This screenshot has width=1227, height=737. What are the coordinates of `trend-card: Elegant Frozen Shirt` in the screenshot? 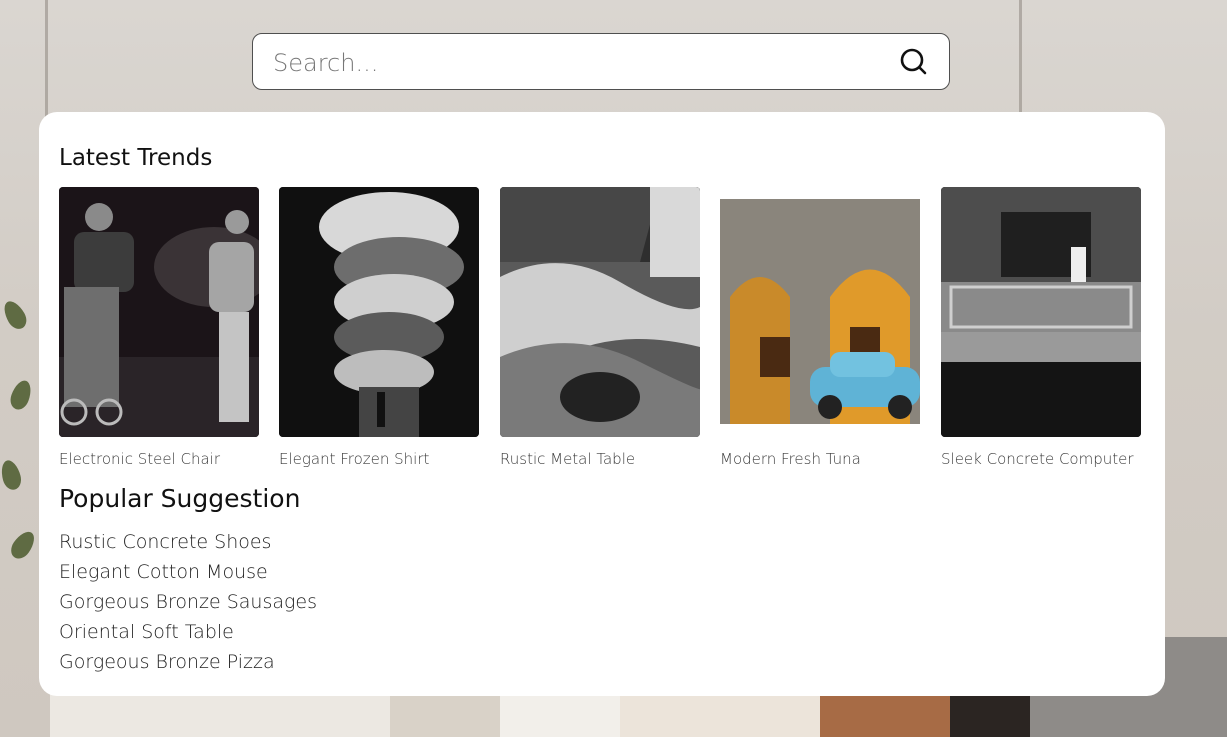 It's located at (379, 327).